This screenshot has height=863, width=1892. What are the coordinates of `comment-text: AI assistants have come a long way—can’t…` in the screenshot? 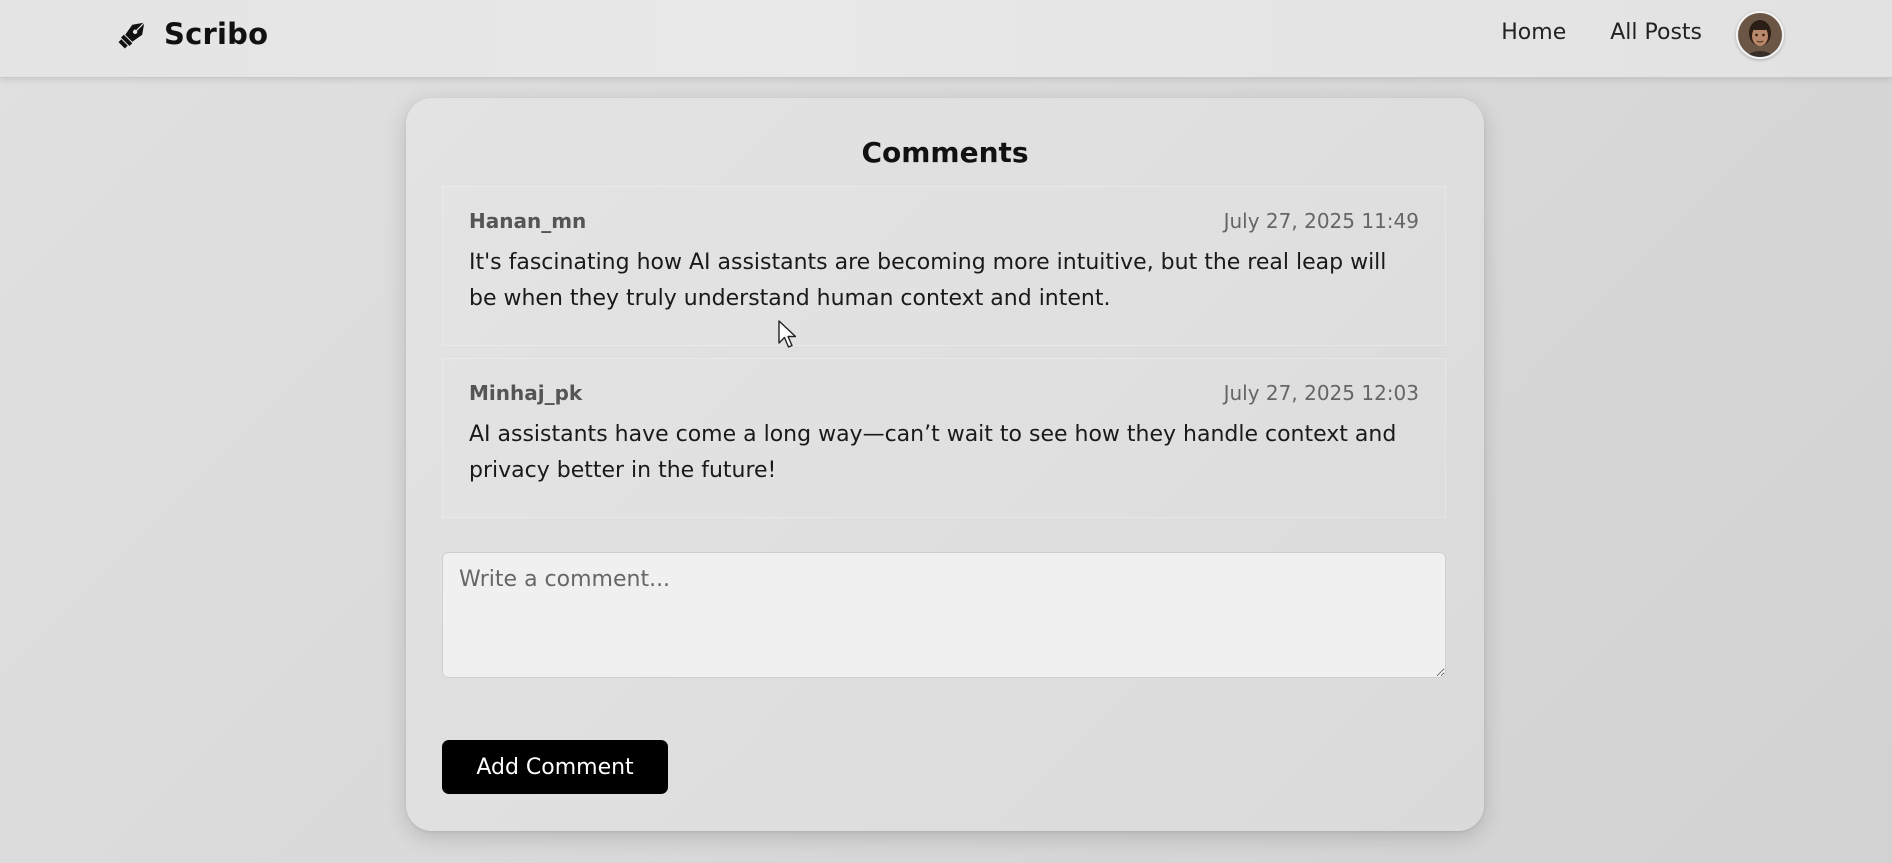 It's located at (933, 452).